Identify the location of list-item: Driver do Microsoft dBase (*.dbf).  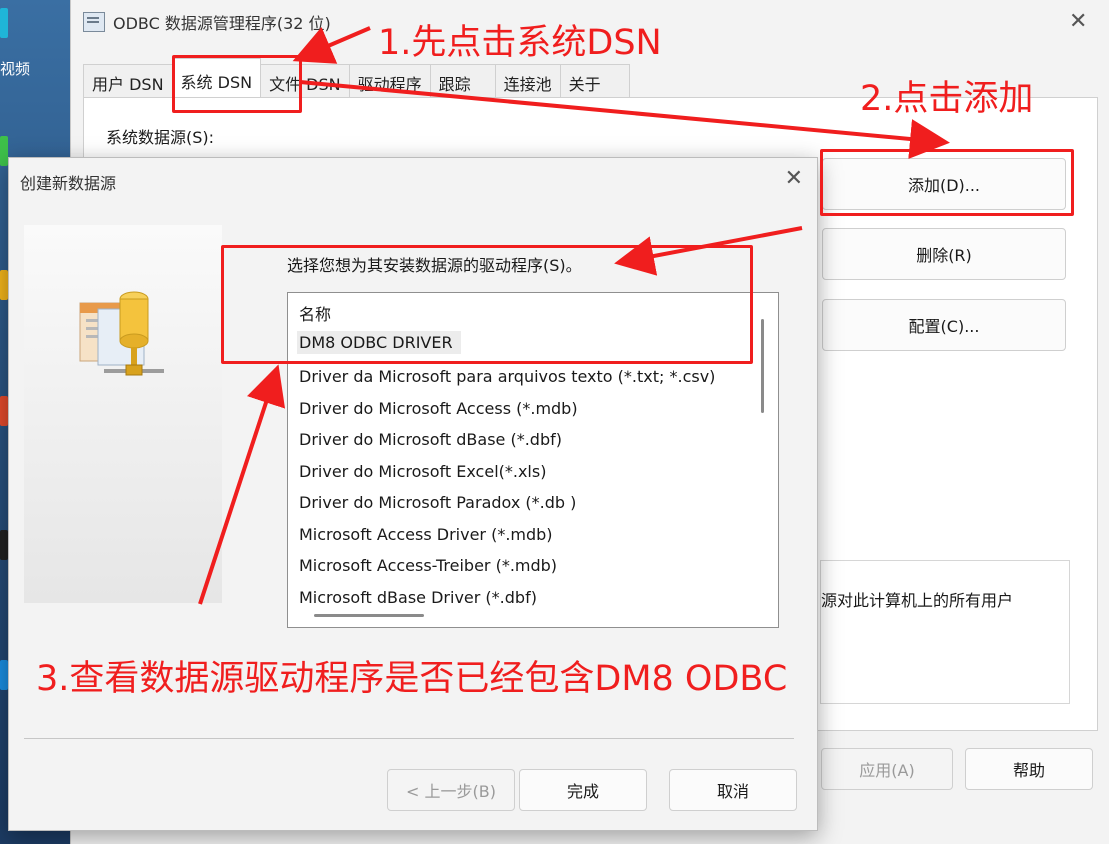
(430, 439).